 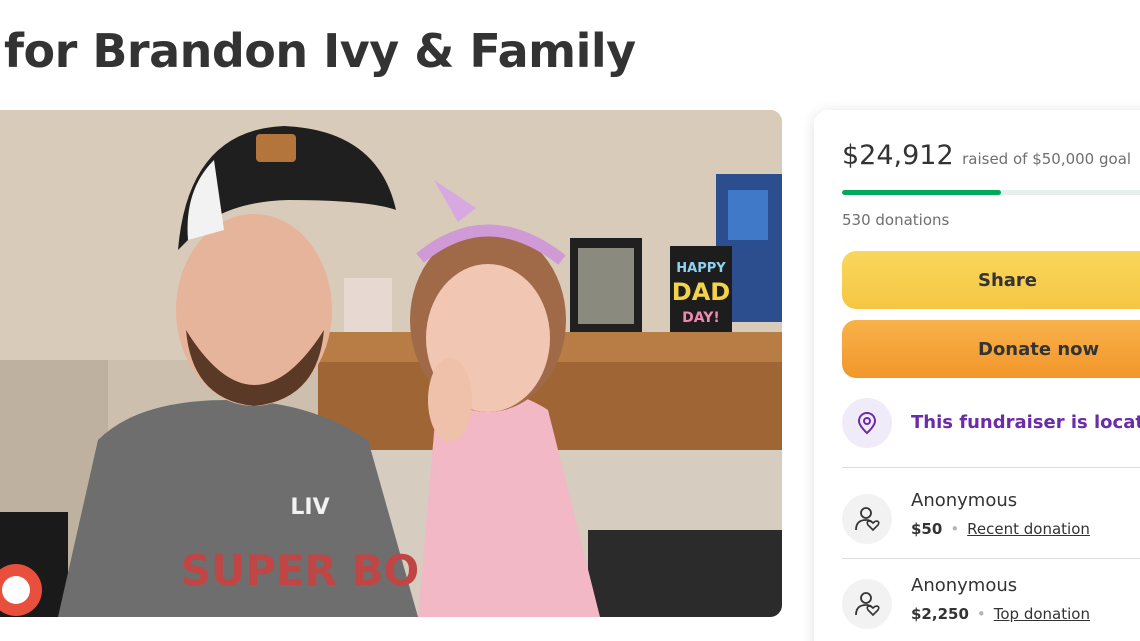 I want to click on progress-fill, so click(x=922, y=192).